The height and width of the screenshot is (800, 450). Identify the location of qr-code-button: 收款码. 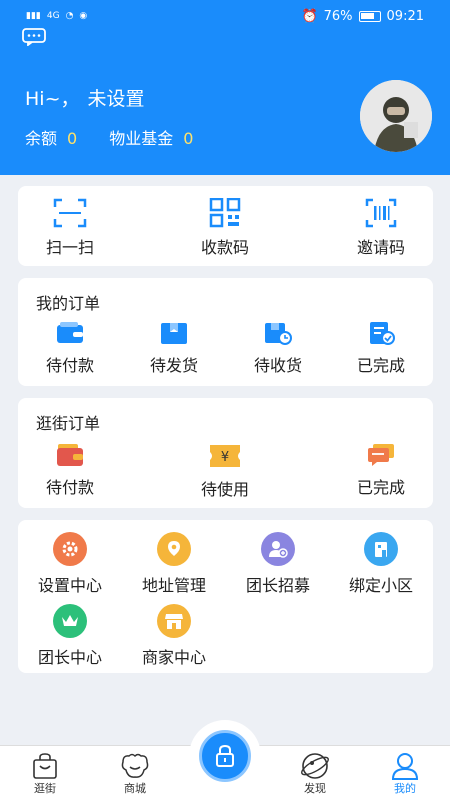
(225, 228).